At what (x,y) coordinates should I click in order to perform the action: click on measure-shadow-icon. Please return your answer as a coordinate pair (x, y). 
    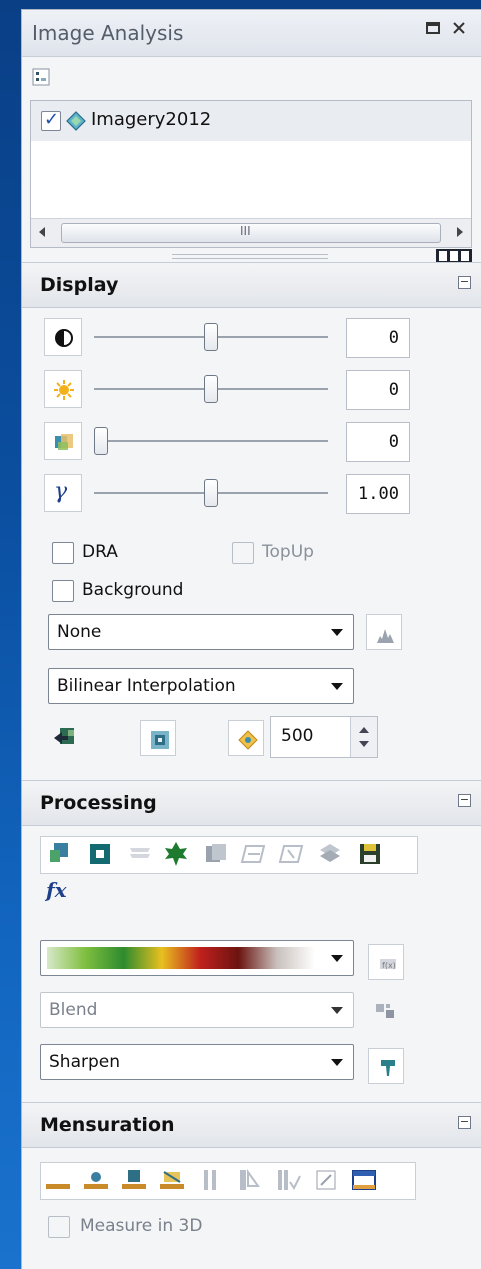
    Looking at the image, I should click on (212, 1180).